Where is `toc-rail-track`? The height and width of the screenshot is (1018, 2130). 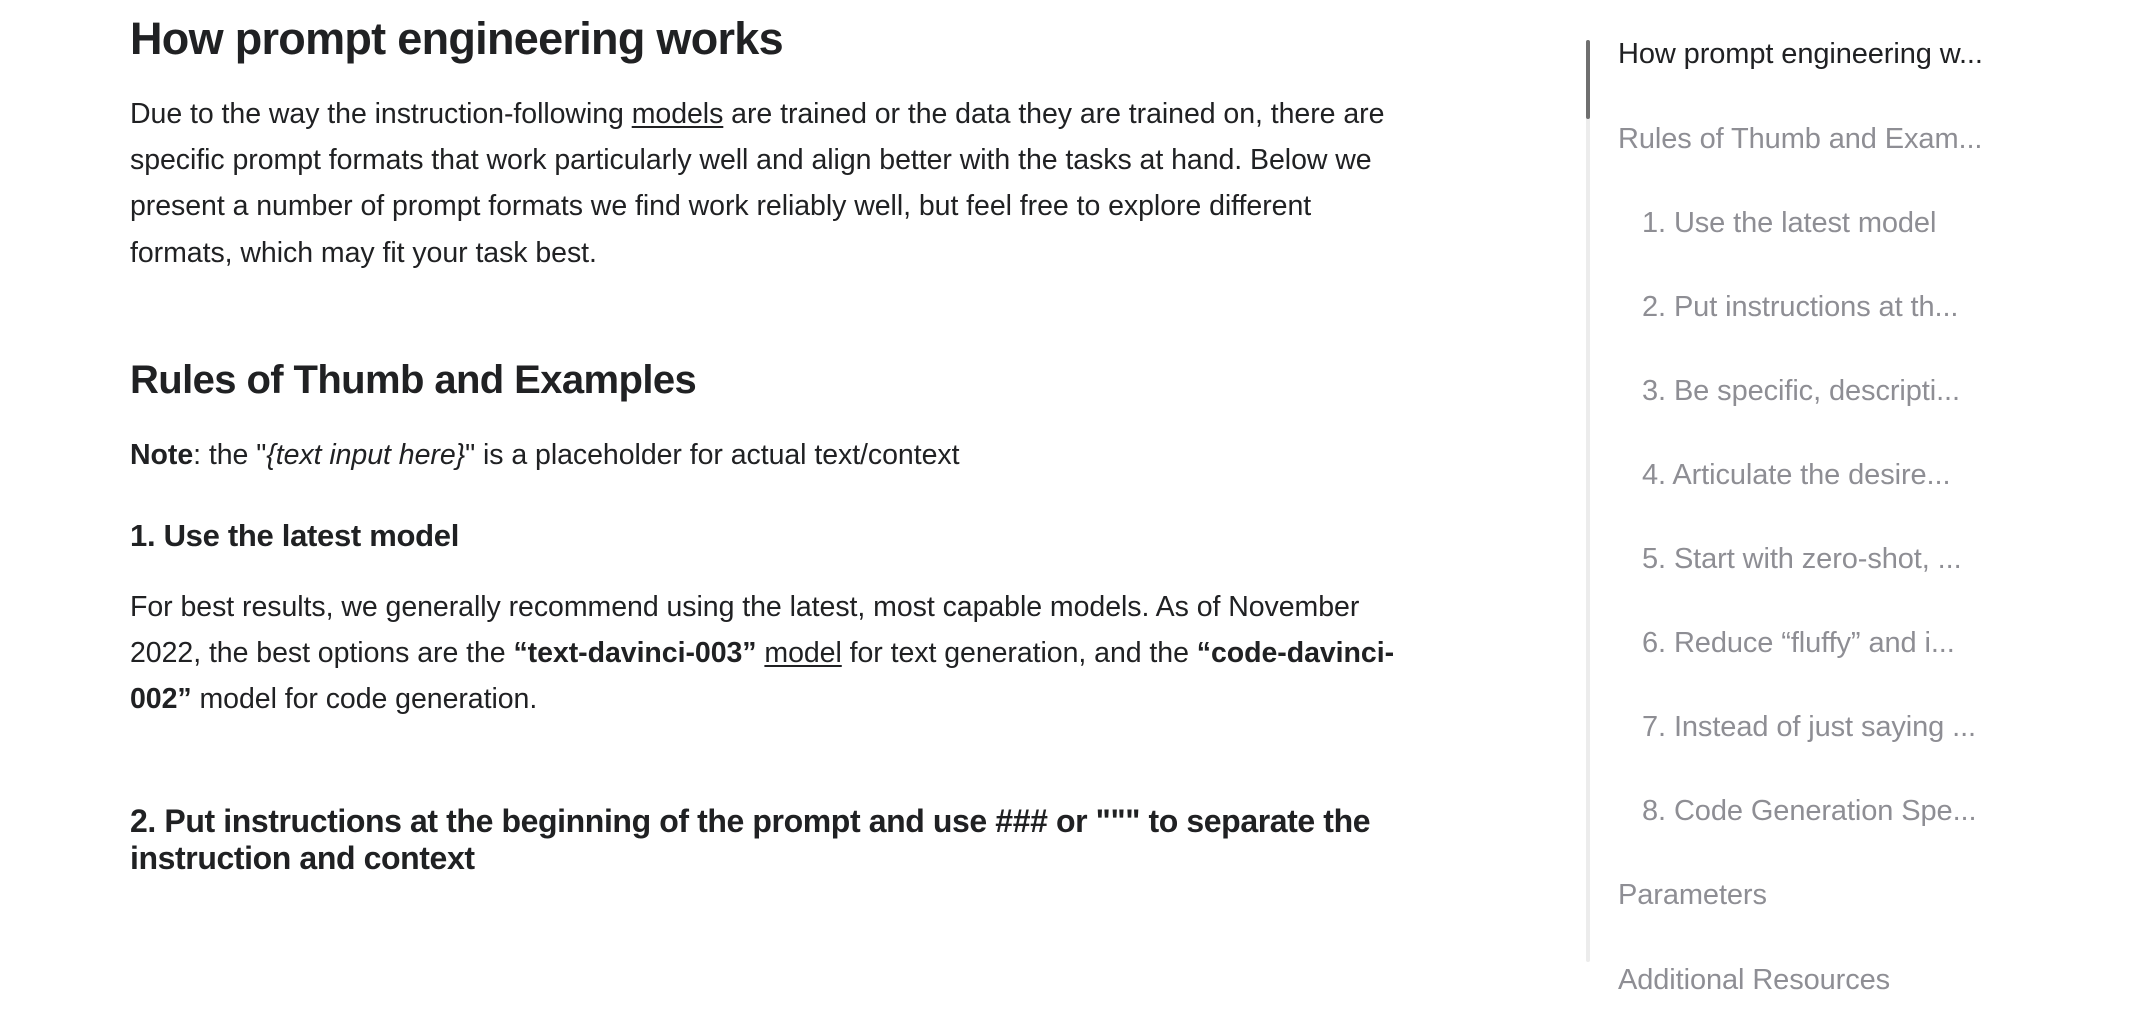 toc-rail-track is located at coordinates (1588, 501).